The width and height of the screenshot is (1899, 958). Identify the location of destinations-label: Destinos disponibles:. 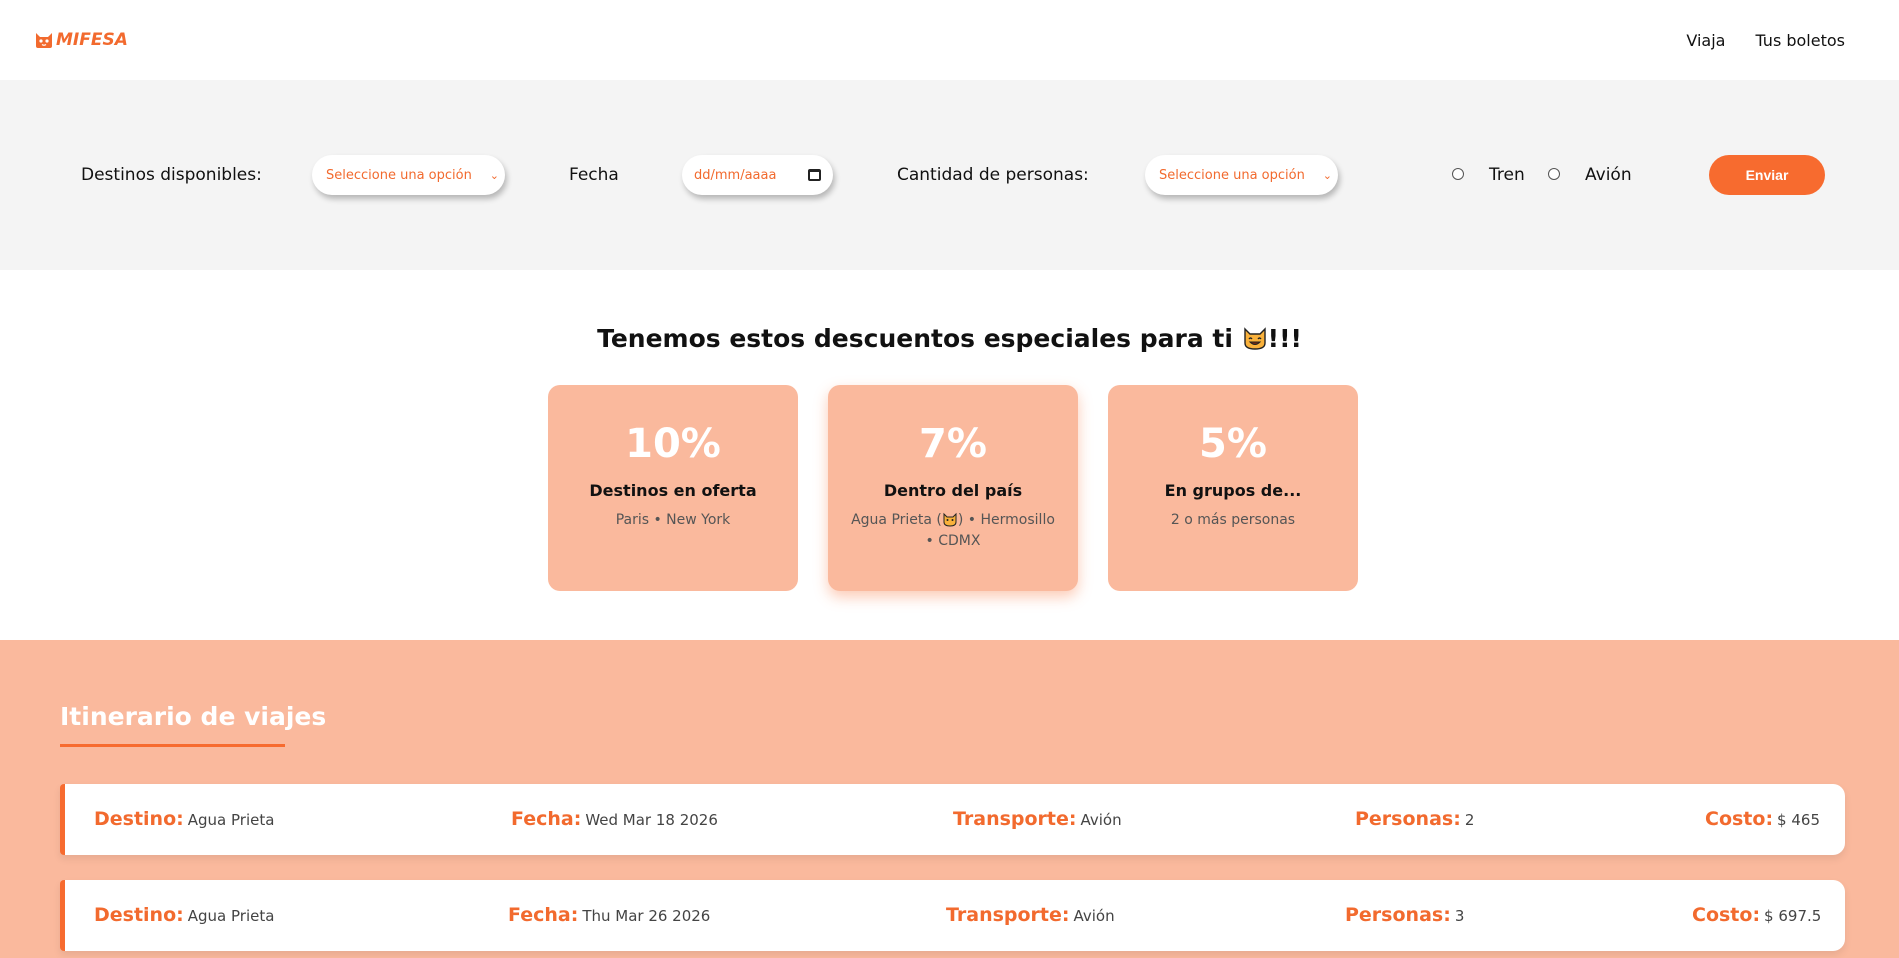
(171, 175).